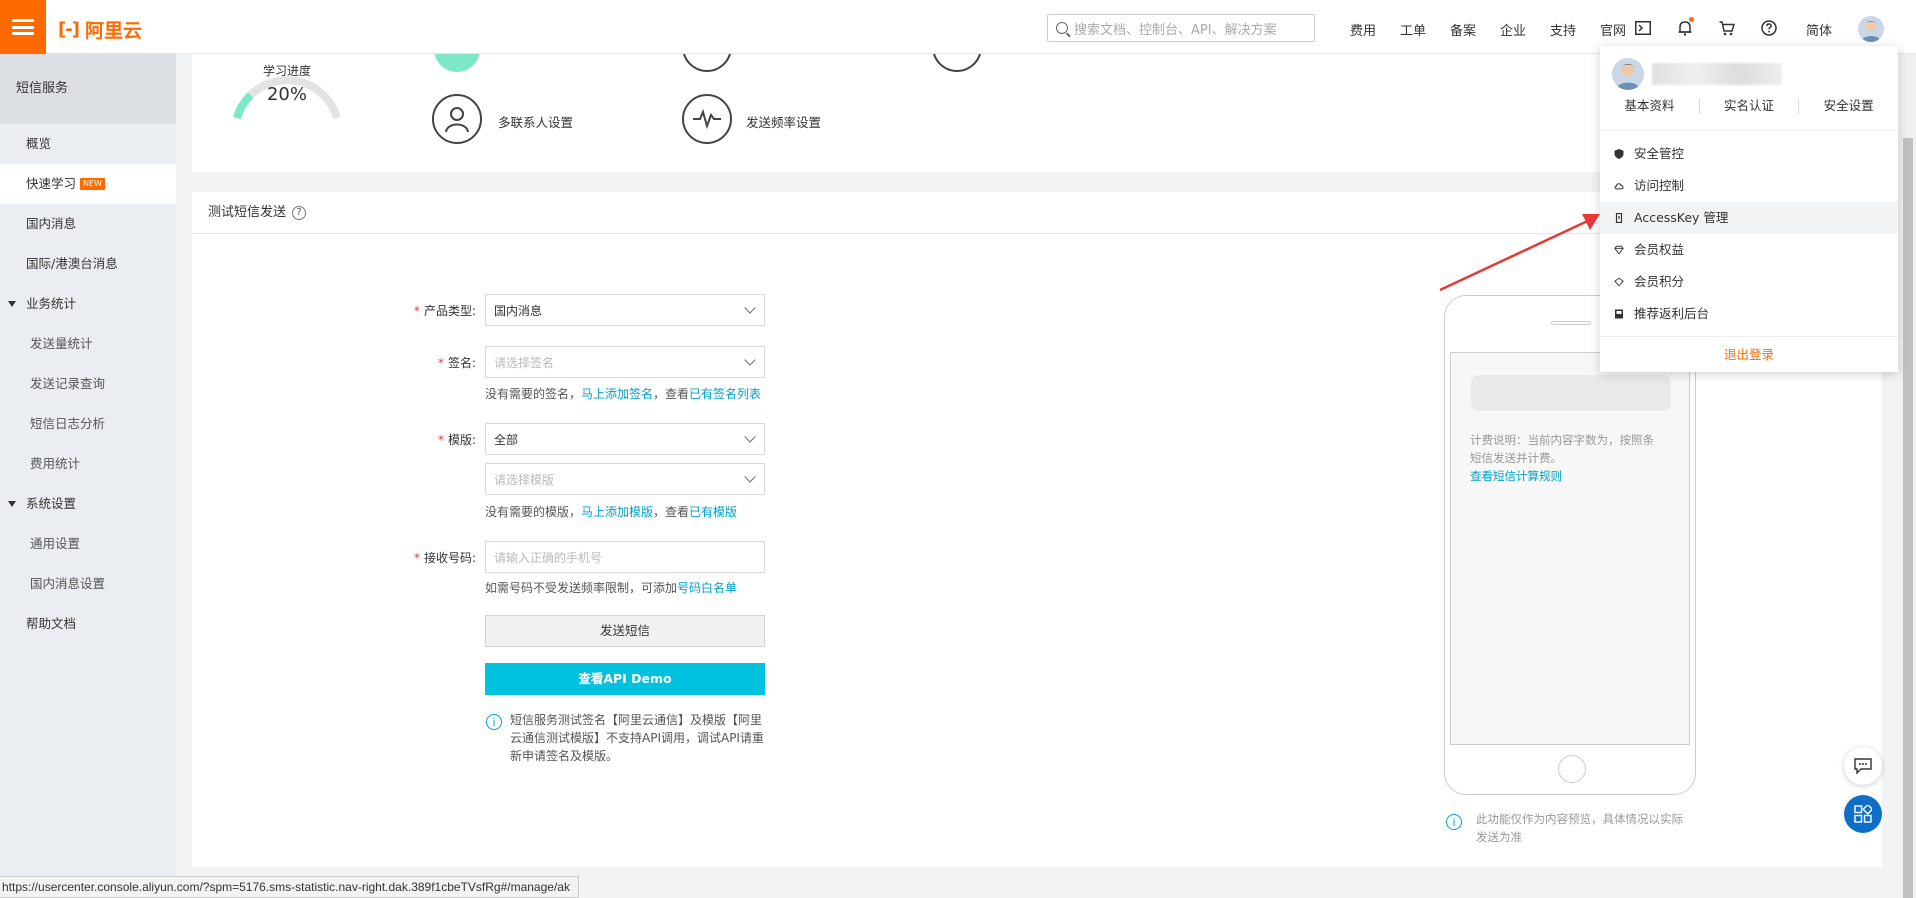 The image size is (1916, 898). What do you see at coordinates (51, 503) in the screenshot?
I see `sidebar-item-label: 系统设置` at bounding box center [51, 503].